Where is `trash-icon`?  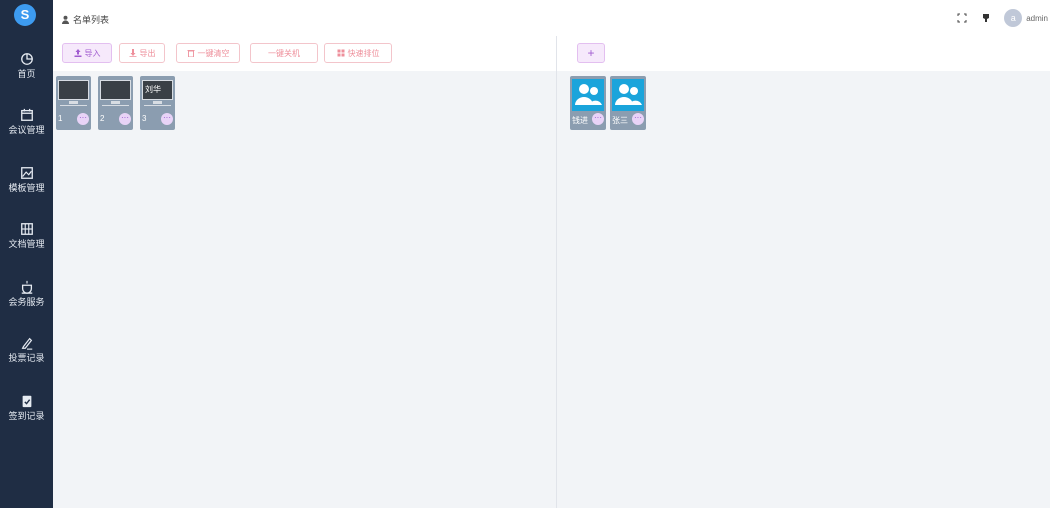 trash-icon is located at coordinates (190, 53).